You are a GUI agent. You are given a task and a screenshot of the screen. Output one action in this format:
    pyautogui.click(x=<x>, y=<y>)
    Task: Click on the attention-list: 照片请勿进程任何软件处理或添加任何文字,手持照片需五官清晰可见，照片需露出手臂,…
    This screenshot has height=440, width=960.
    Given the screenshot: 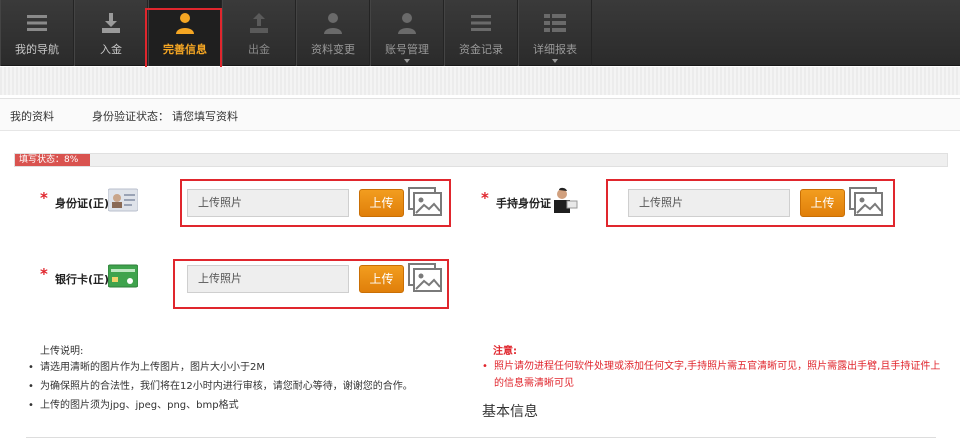 What is the action you would take?
    pyautogui.click(x=712, y=375)
    